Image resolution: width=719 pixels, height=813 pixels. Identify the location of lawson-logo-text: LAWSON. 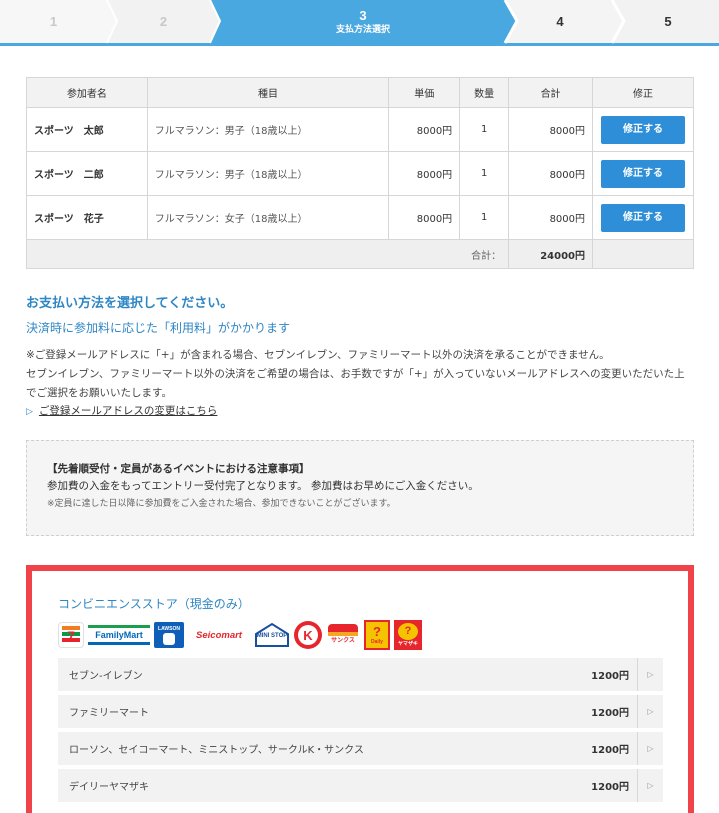
(169, 628).